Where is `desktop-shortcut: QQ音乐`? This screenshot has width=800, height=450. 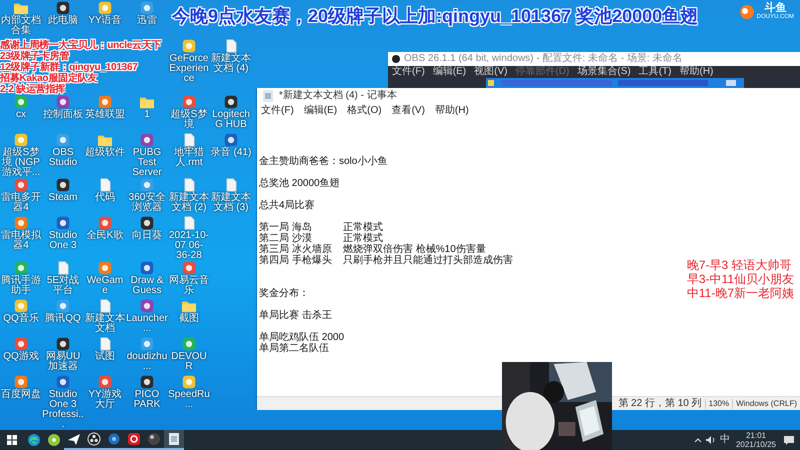 desktop-shortcut: QQ音乐 is located at coordinates (21, 311).